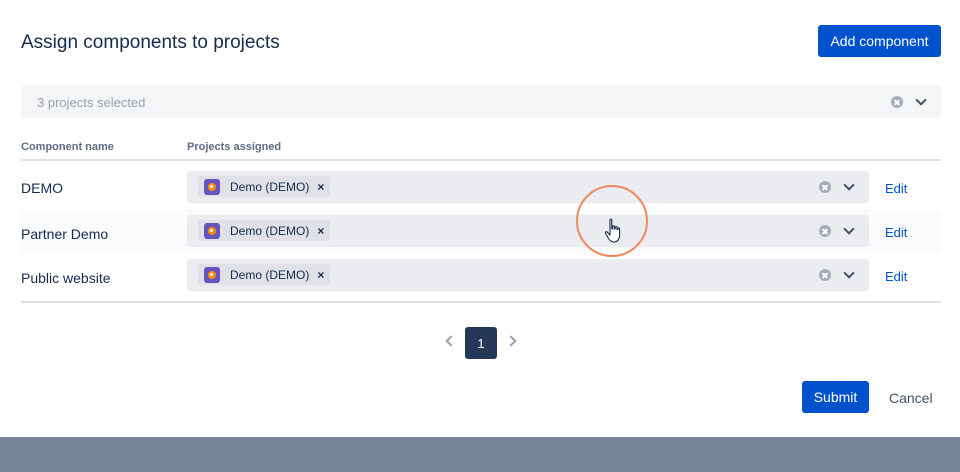  Describe the element at coordinates (67, 147) in the screenshot. I see `column-header-component-name: Component name` at that location.